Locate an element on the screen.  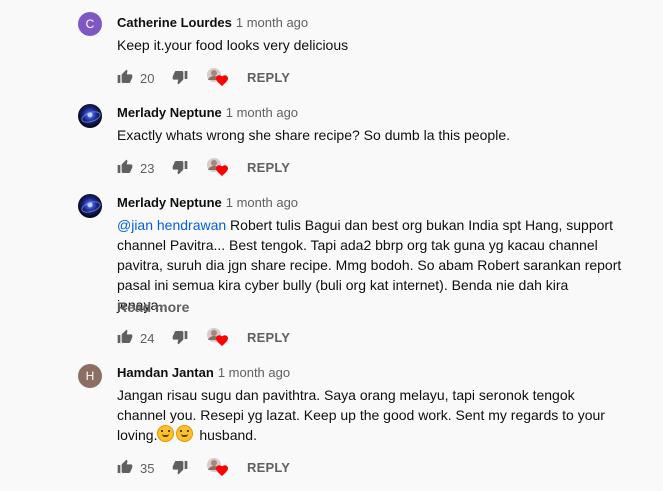
mention-link: @jian hendrawan is located at coordinates (171, 225).